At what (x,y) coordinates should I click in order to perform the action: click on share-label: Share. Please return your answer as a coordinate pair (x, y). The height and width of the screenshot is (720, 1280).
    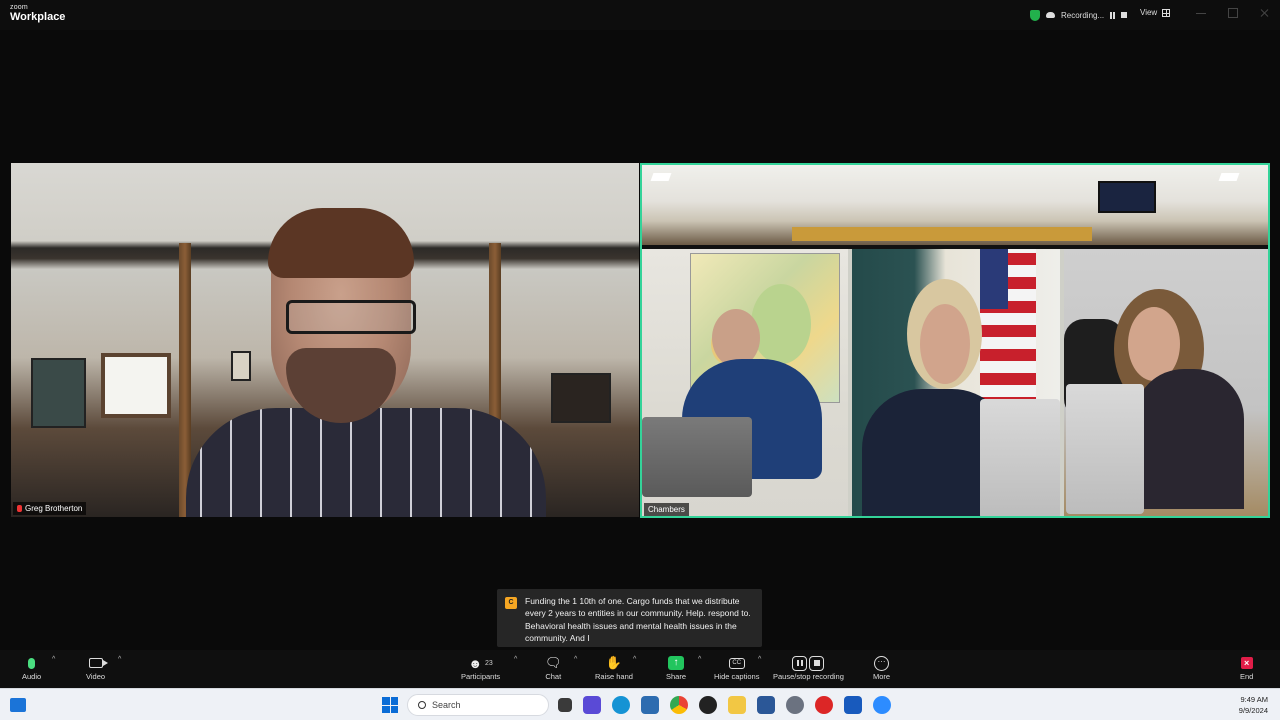
    Looking at the image, I should click on (676, 676).